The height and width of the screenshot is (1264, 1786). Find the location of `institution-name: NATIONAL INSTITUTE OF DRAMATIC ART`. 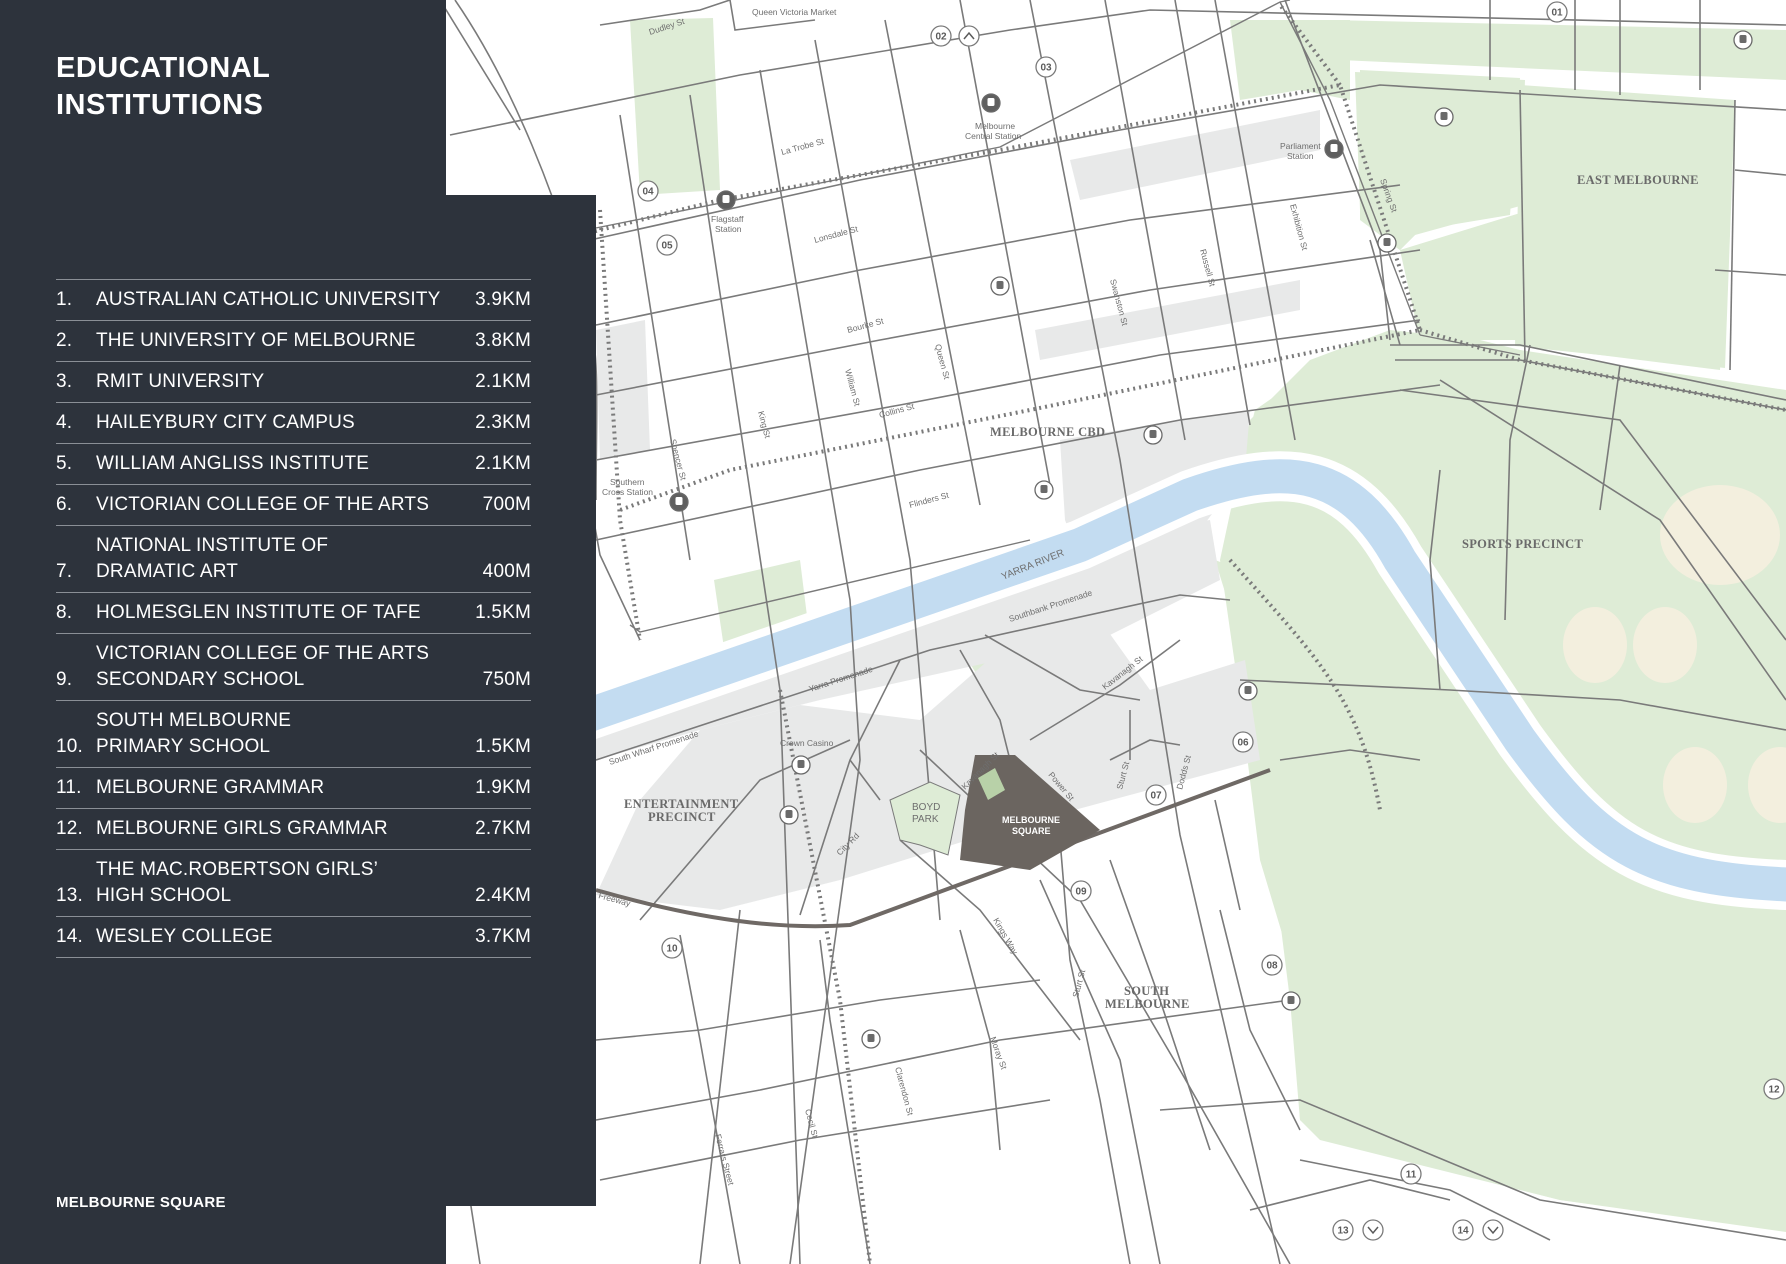

institution-name: NATIONAL INSTITUTE OF DRAMATIC ART is located at coordinates (212, 558).